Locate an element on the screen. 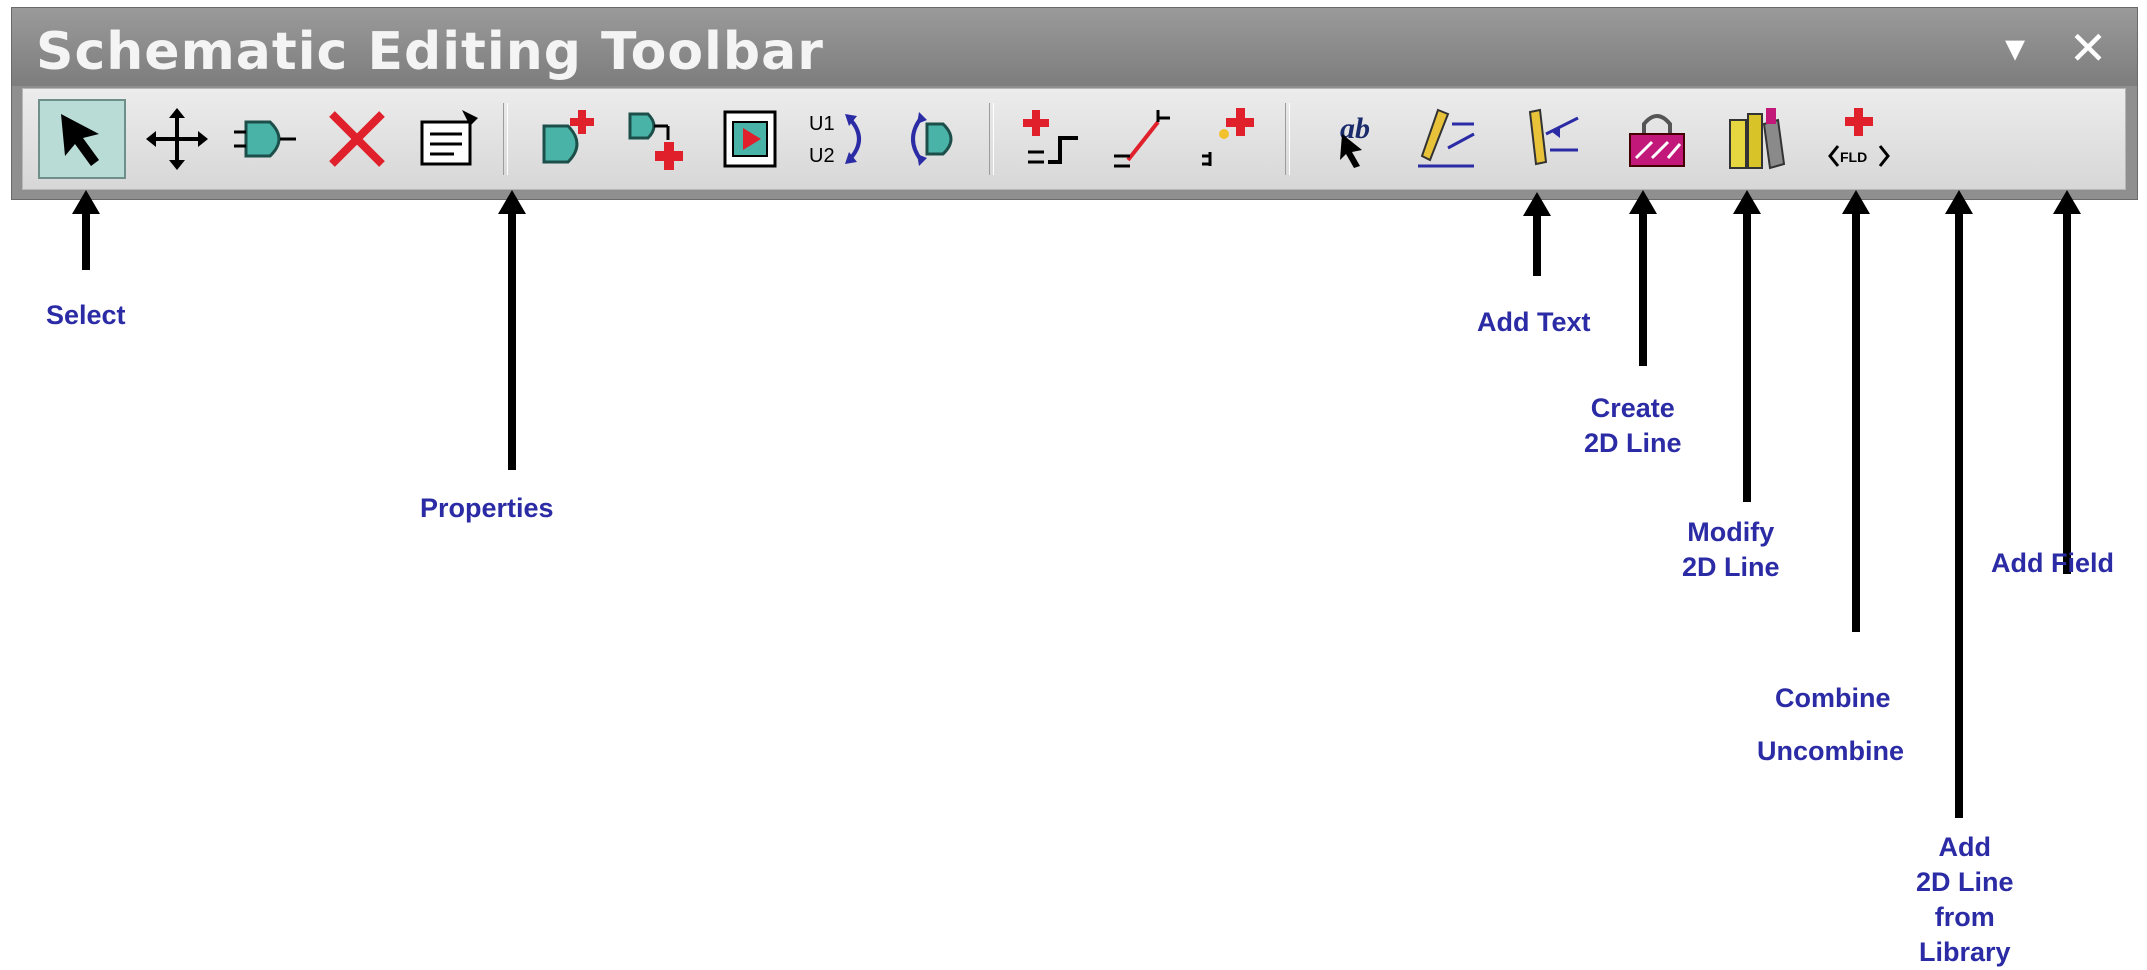 The height and width of the screenshot is (970, 2147). add-component-icon is located at coordinates (568, 137).